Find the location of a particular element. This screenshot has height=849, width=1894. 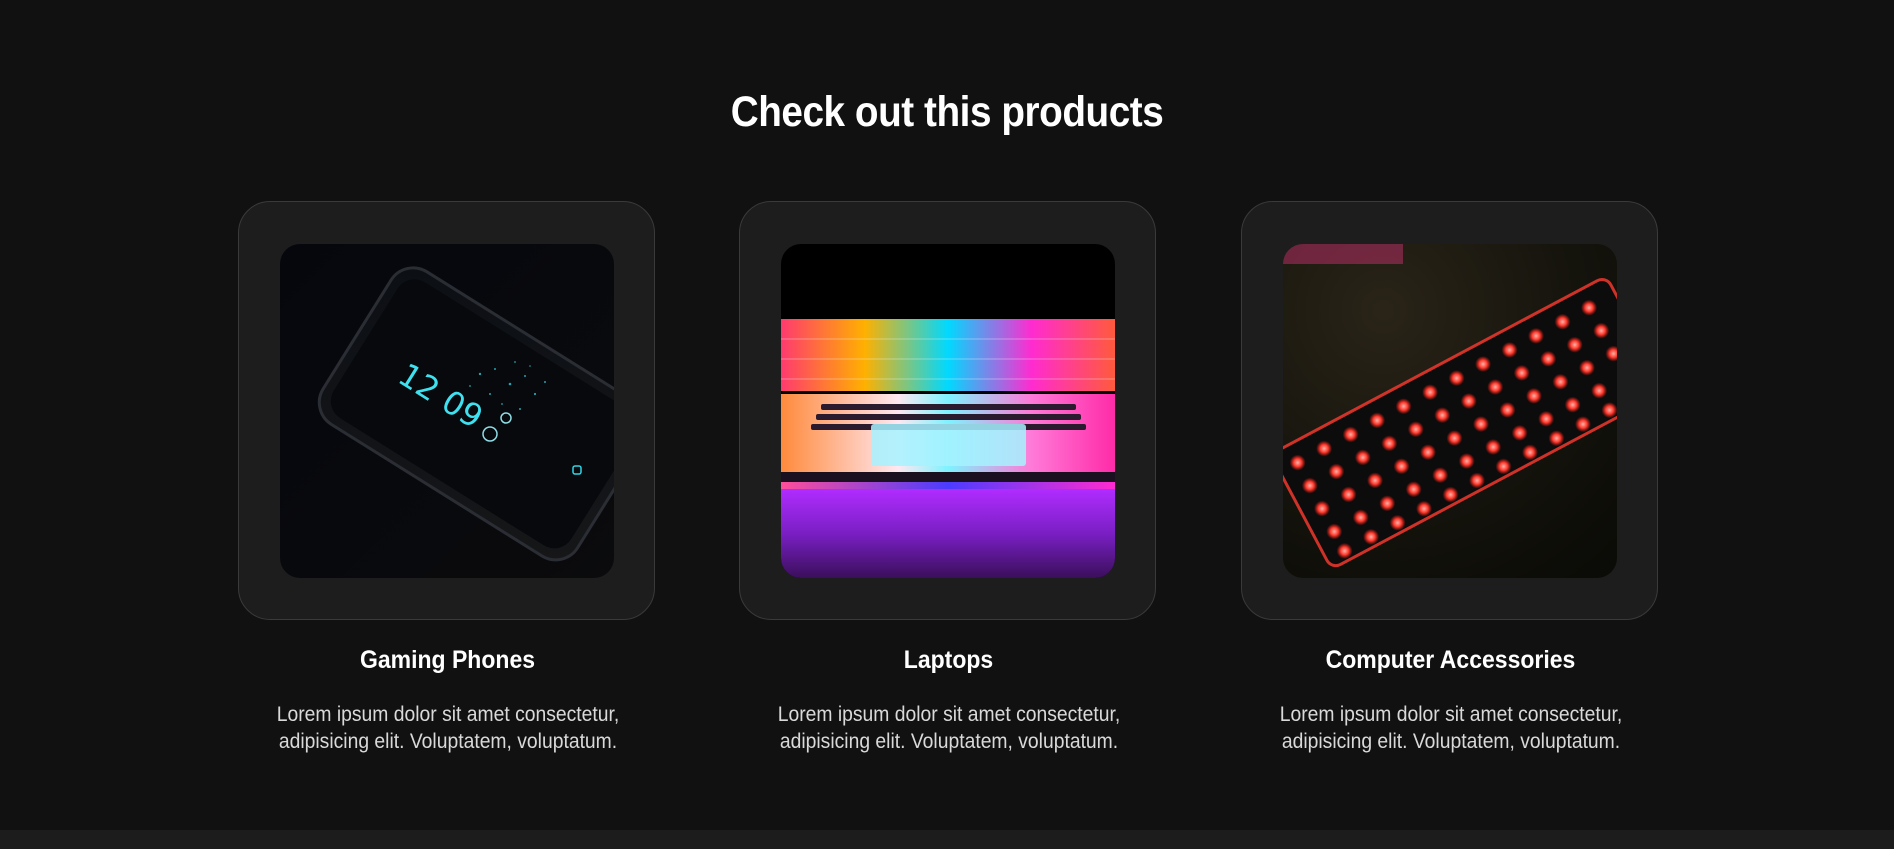

product-title: Computer Accessories is located at coordinates (1450, 660).